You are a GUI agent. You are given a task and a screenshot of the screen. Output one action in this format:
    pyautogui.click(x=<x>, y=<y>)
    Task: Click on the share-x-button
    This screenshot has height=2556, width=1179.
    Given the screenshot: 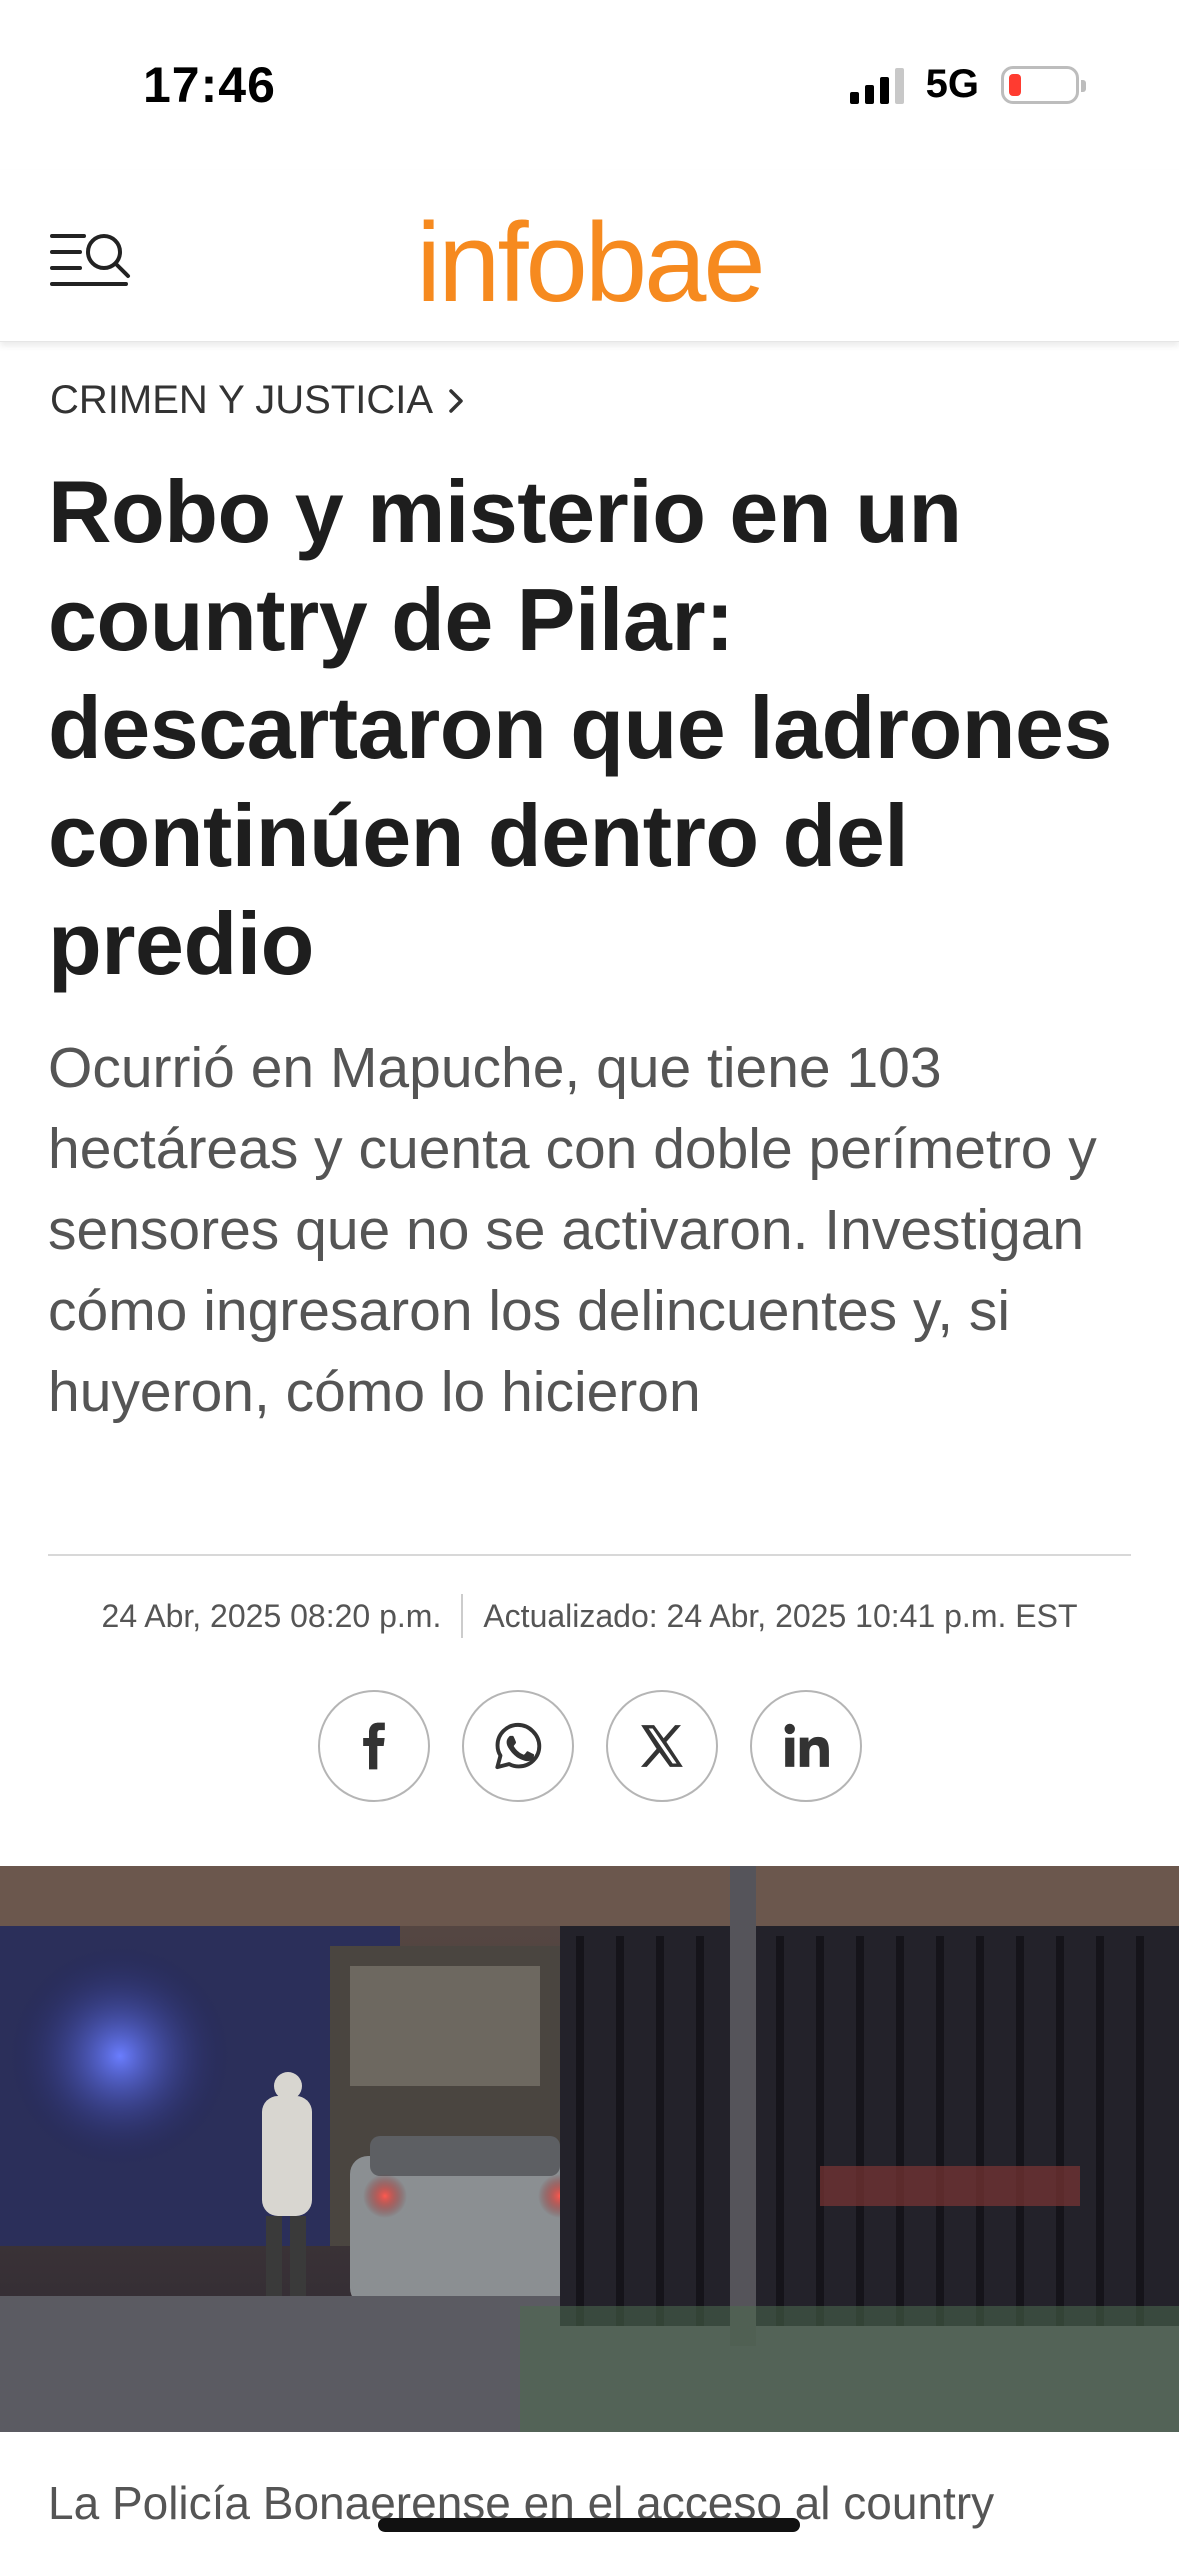 What is the action you would take?
    pyautogui.click(x=661, y=1746)
    